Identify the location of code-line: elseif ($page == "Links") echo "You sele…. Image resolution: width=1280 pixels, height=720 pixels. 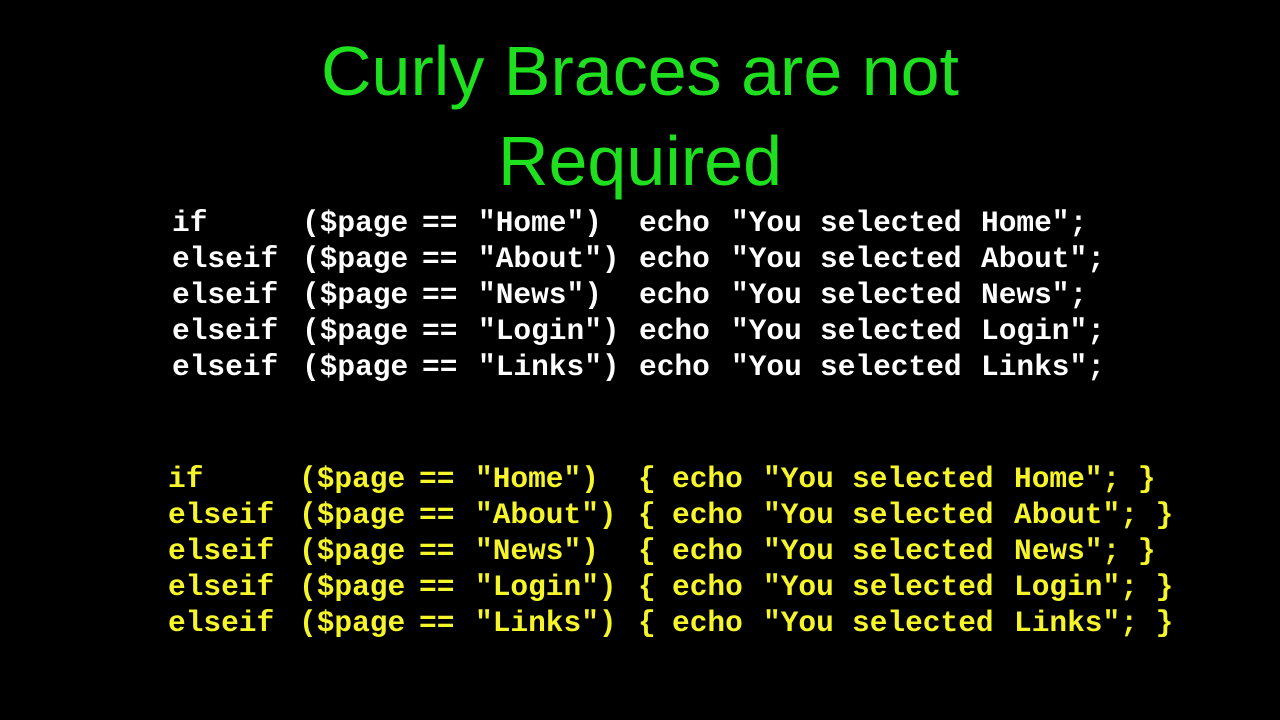
(552, 367).